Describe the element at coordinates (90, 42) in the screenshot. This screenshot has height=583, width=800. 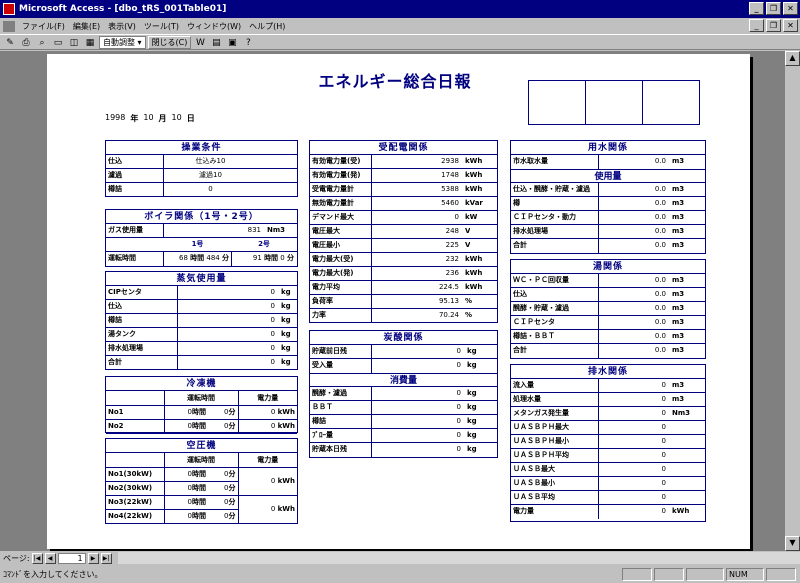
I see `multiple-pages-icon: ▦` at that location.